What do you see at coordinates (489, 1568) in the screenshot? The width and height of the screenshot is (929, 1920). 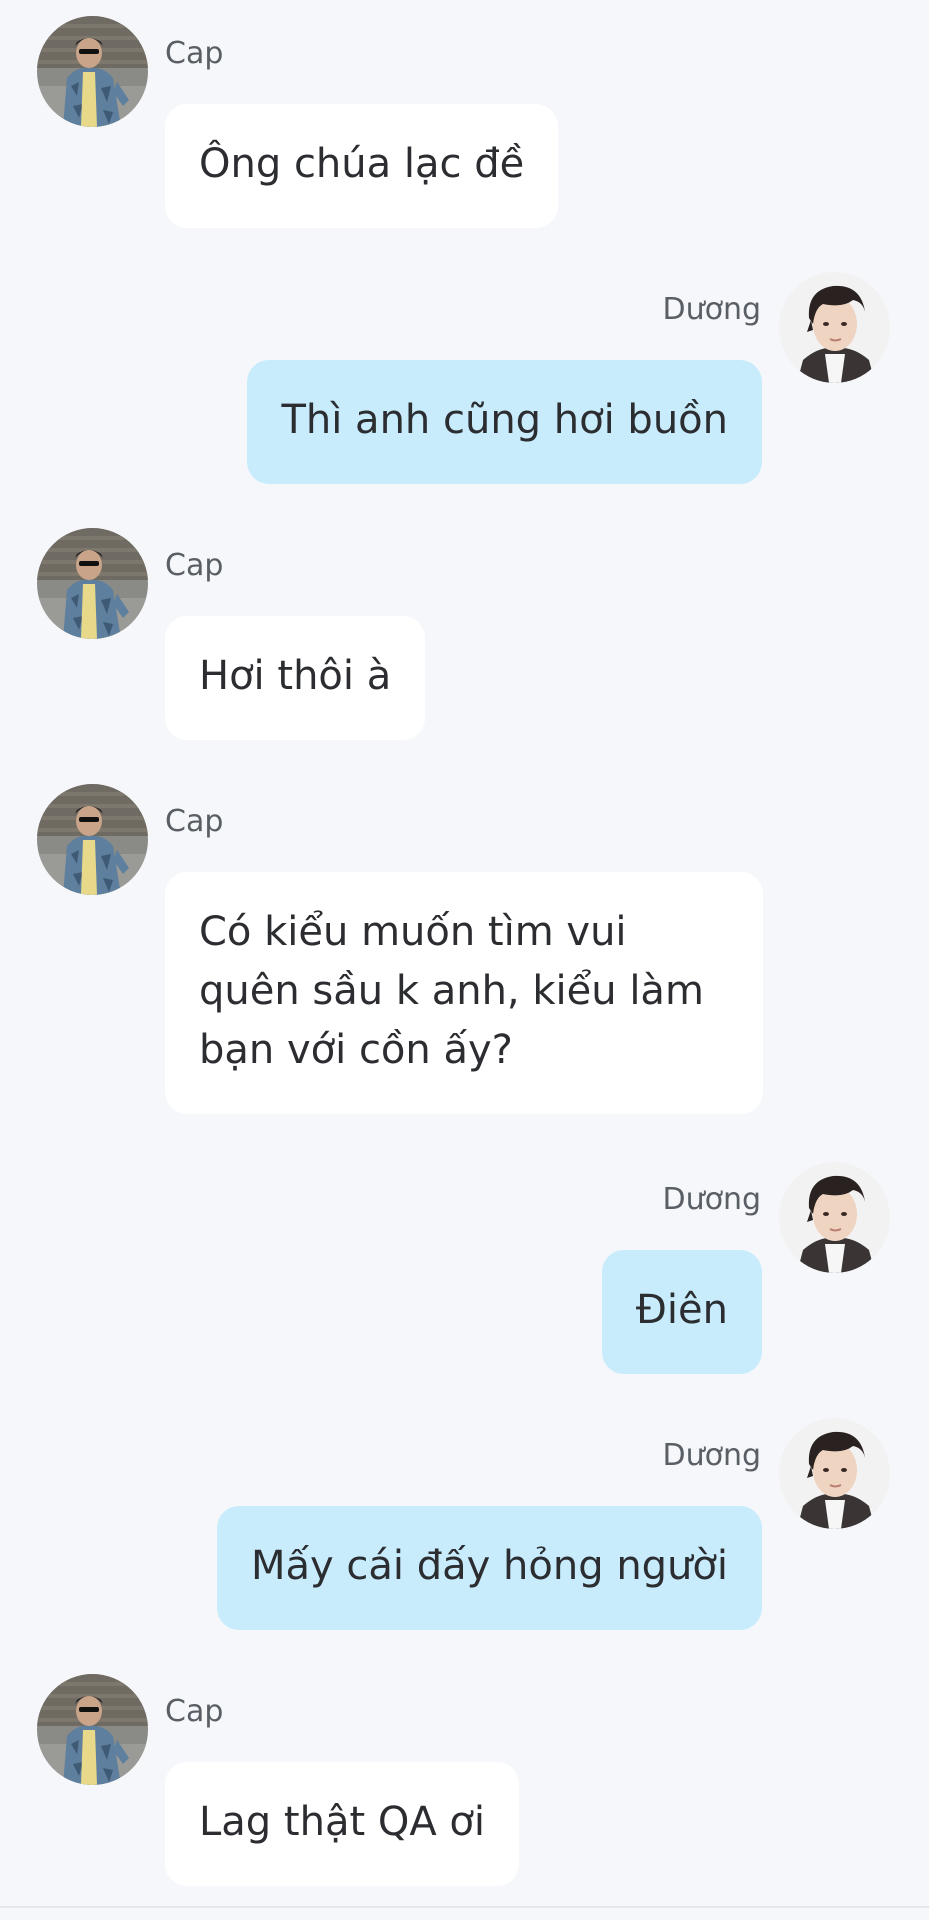 I see `message-bubble: Mấy cái đấy hỏng người` at bounding box center [489, 1568].